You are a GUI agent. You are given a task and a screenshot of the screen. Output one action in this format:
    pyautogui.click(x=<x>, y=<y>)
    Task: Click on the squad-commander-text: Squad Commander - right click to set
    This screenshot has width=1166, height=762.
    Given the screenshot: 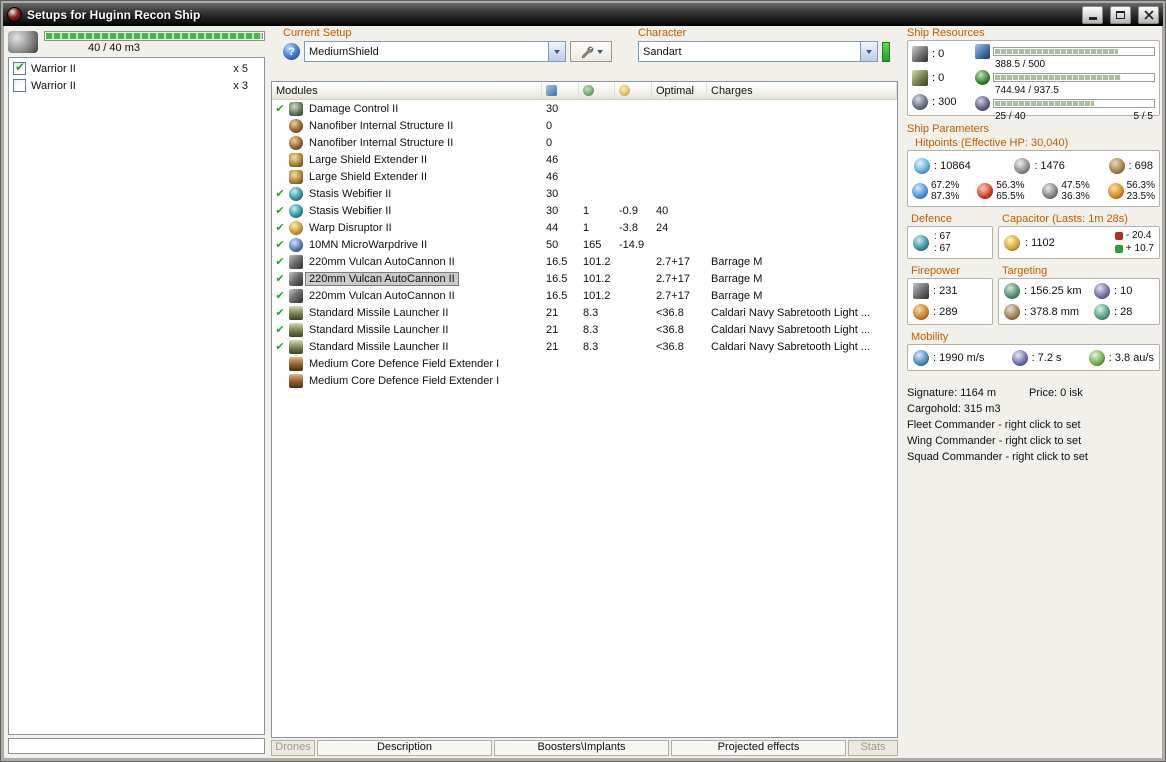 What is the action you would take?
    pyautogui.click(x=1033, y=457)
    